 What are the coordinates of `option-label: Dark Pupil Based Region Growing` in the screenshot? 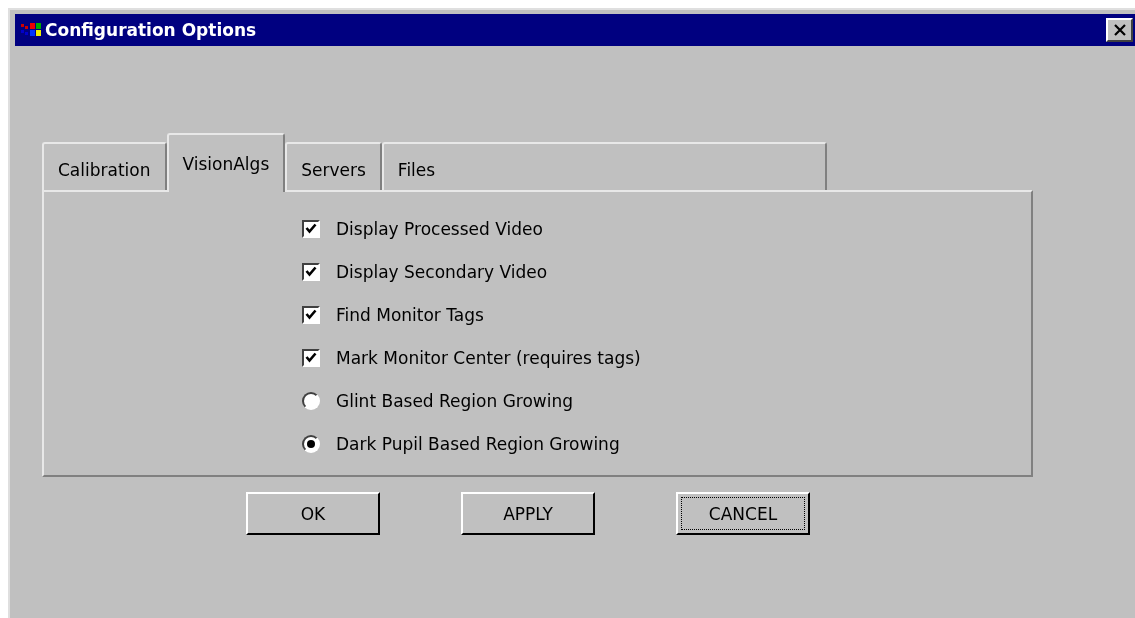 It's located at (478, 443).